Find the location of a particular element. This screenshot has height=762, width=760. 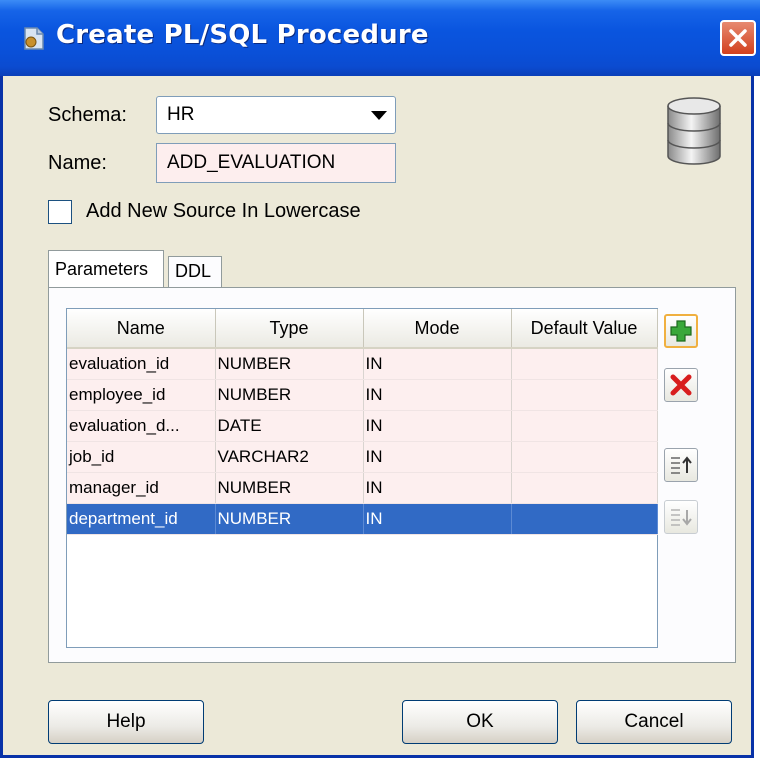

param-type-cell: VARCHAR2 is located at coordinates (289, 457).